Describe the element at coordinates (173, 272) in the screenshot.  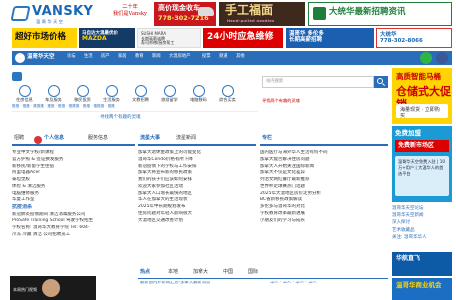
I see `tab-local: 本地` at that location.